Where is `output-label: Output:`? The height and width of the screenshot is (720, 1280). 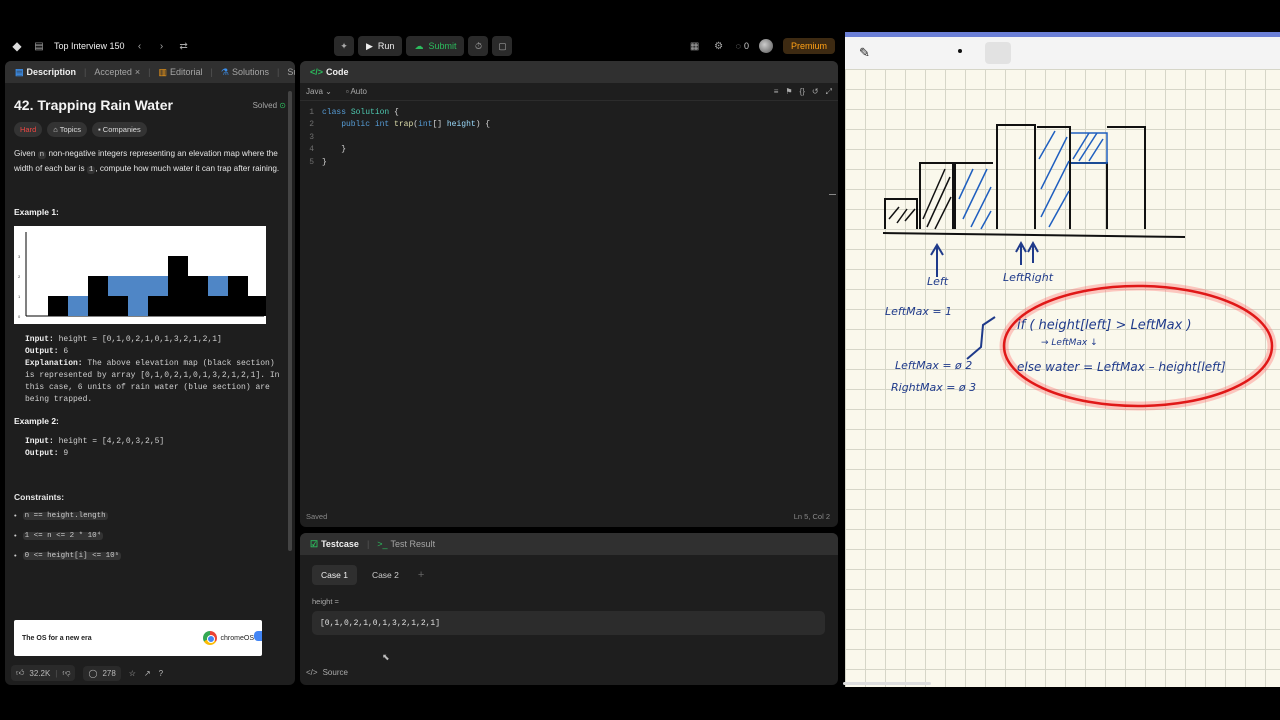
output-label: Output: is located at coordinates (42, 351).